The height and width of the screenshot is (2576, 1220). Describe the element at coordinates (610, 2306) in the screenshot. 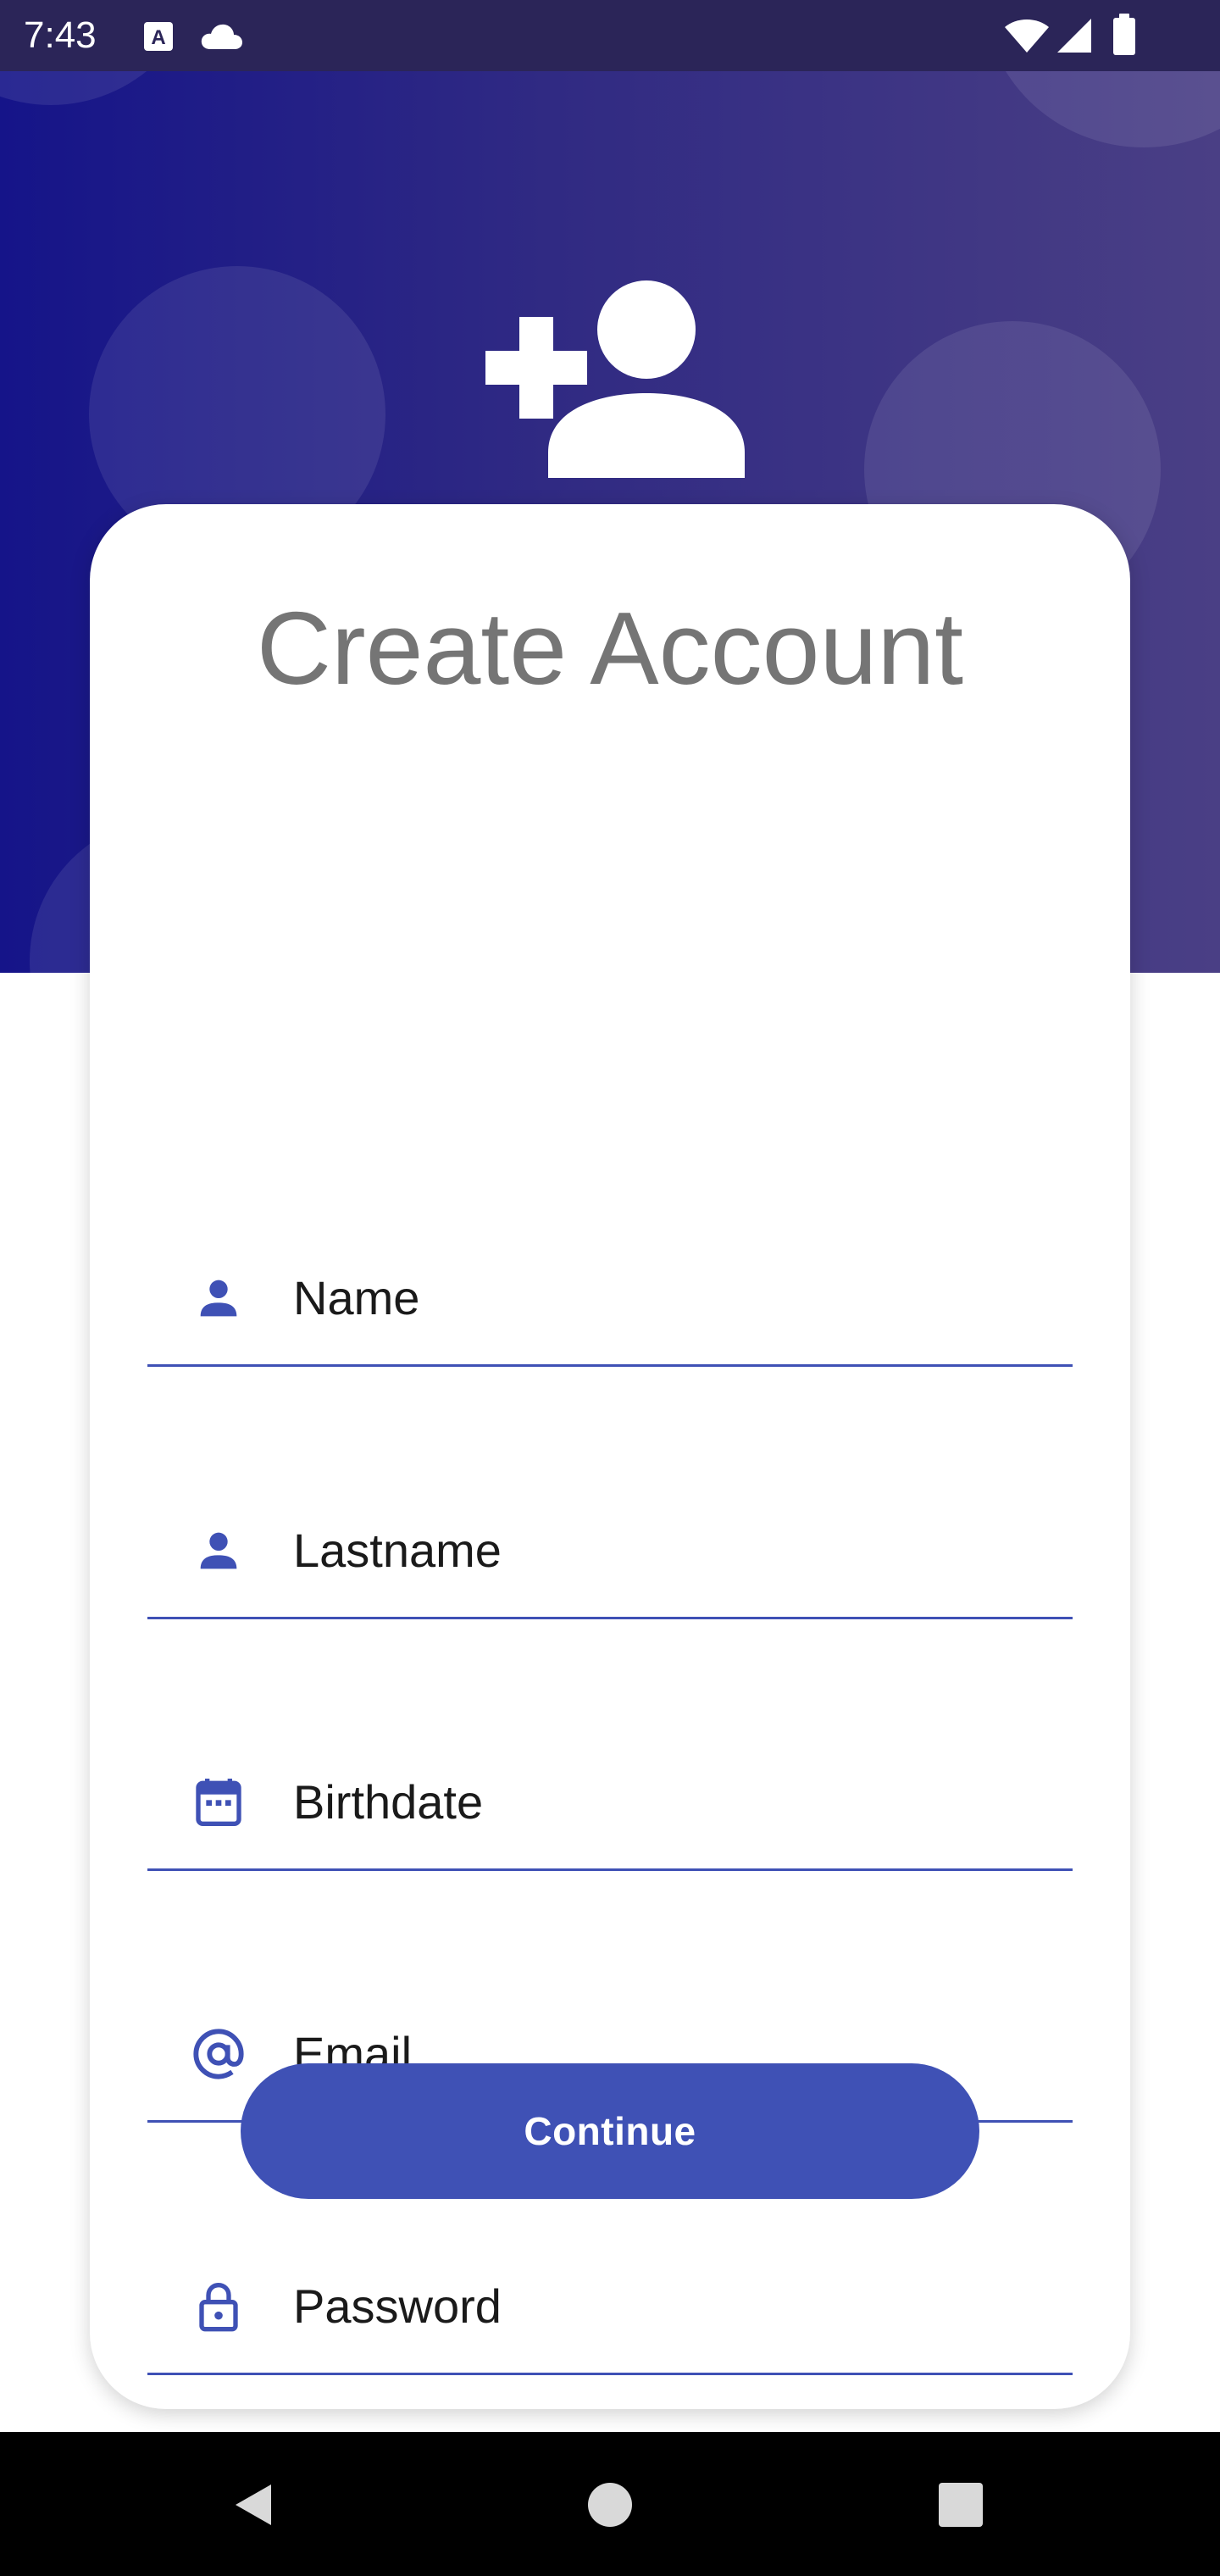

I see `password-field: Password` at that location.